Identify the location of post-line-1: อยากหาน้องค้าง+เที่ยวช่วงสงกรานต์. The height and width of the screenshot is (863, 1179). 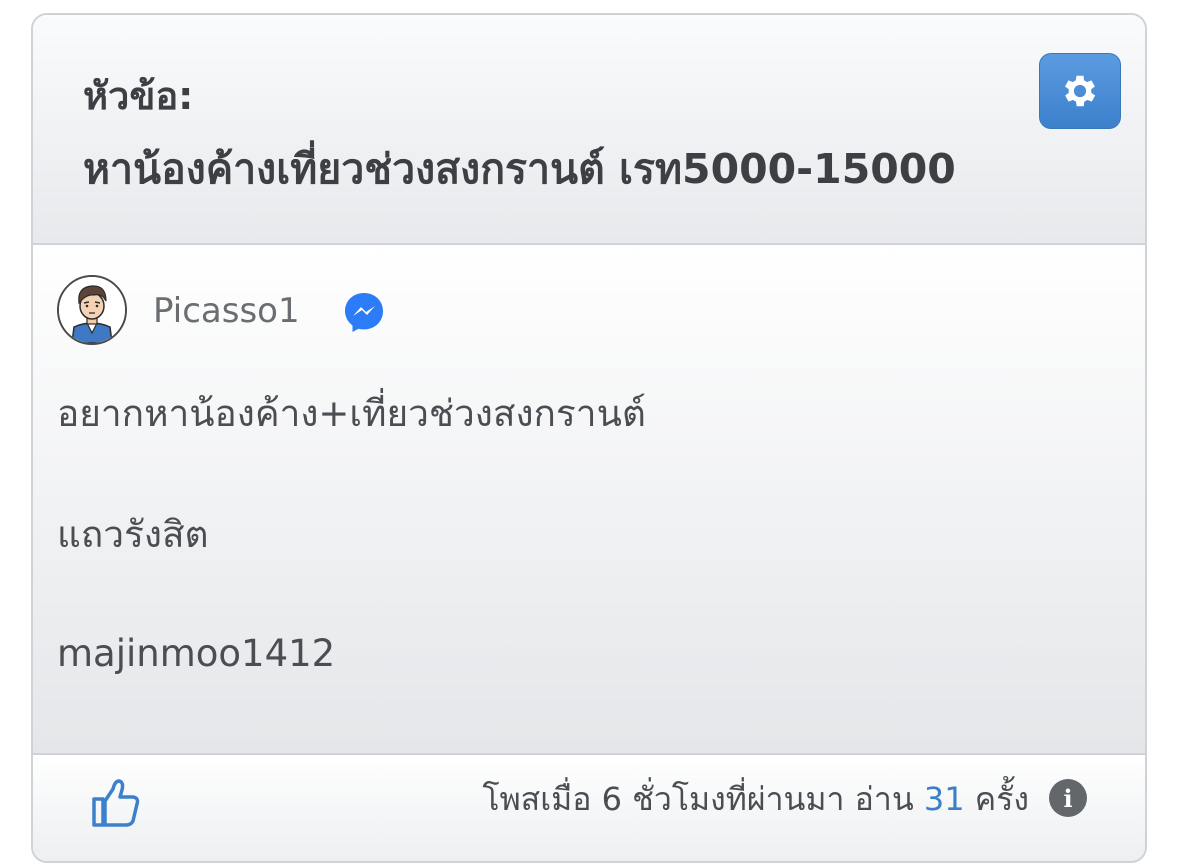
(351, 413).